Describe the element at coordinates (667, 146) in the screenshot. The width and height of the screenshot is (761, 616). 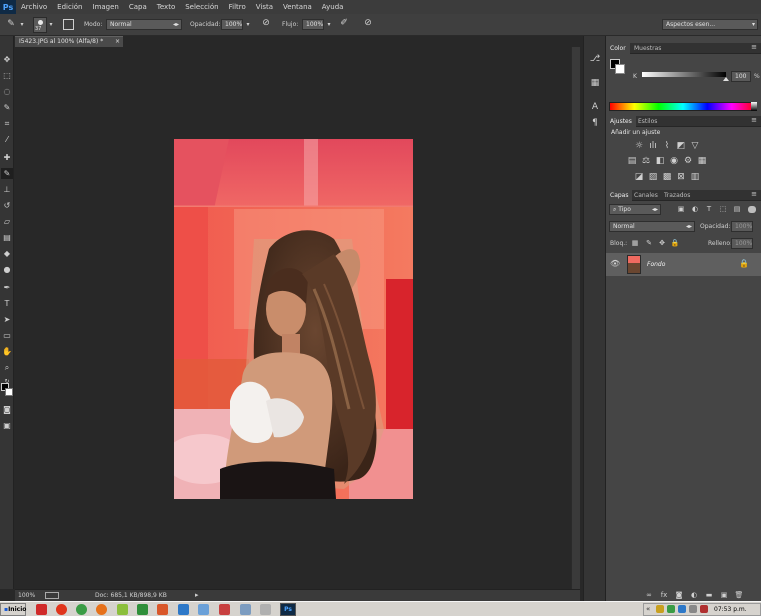
I see `curves-adjust-icon: ⌇` at that location.